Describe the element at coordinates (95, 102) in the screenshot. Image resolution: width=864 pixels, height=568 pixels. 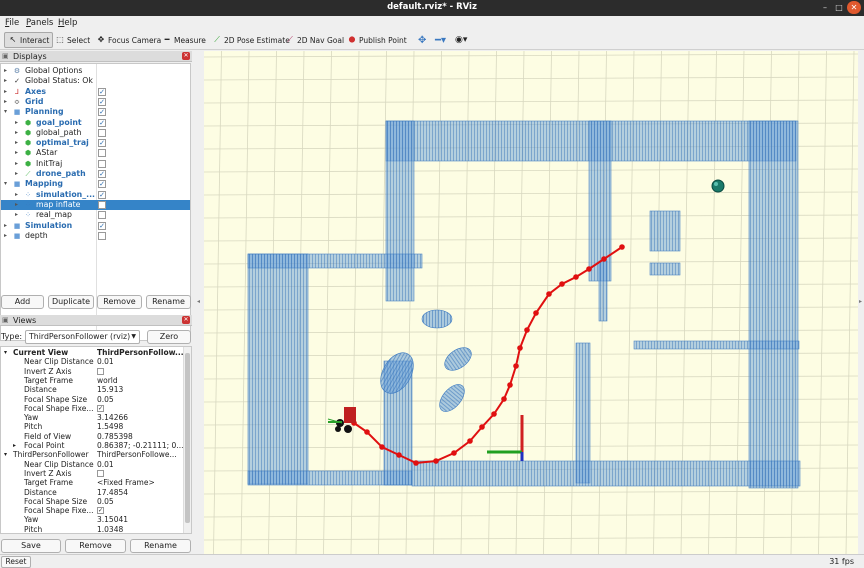
I see `display-item: ▸ ≎ Grid ✓` at that location.